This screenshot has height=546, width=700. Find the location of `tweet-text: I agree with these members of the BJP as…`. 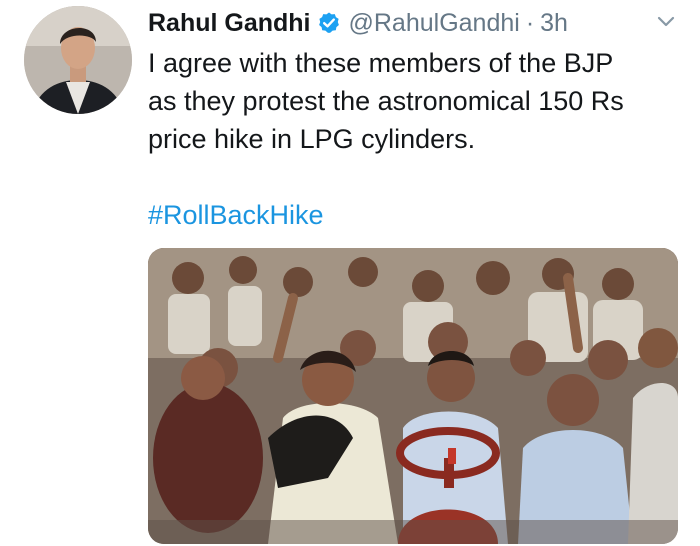

tweet-text: I agree with these members of the BJP as… is located at coordinates (386, 101).